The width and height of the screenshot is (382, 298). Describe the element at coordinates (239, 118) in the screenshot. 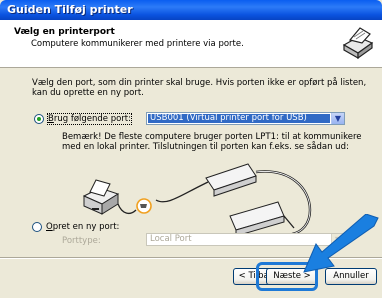

I see `port-select-value: USB001 (Virtual printer port for USB)` at that location.